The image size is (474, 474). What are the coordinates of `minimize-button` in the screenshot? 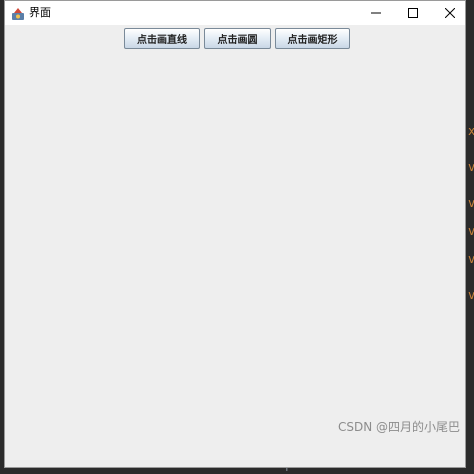 It's located at (376, 13).